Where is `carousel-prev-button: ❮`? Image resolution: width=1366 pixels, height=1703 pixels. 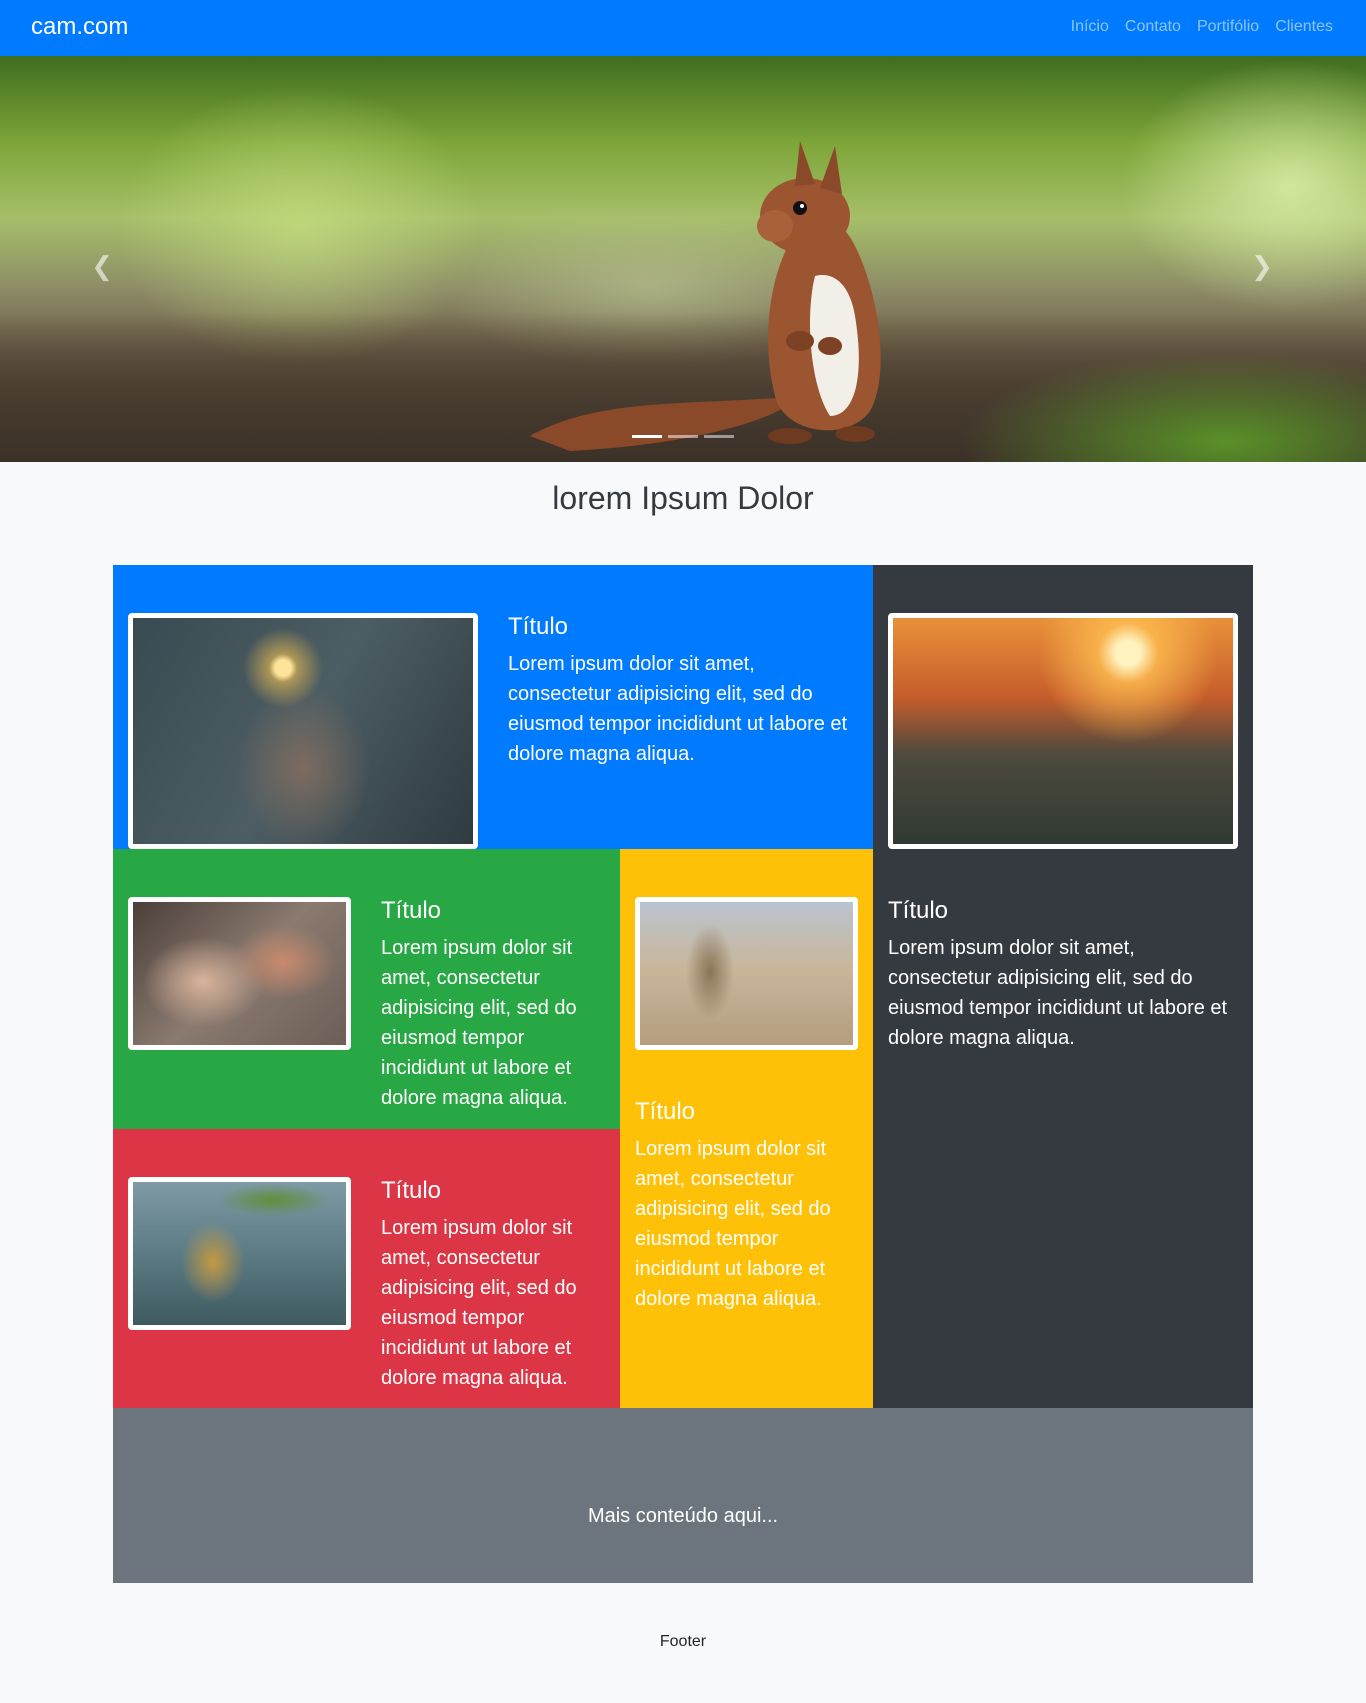 carousel-prev-button: ❮ is located at coordinates (102, 266).